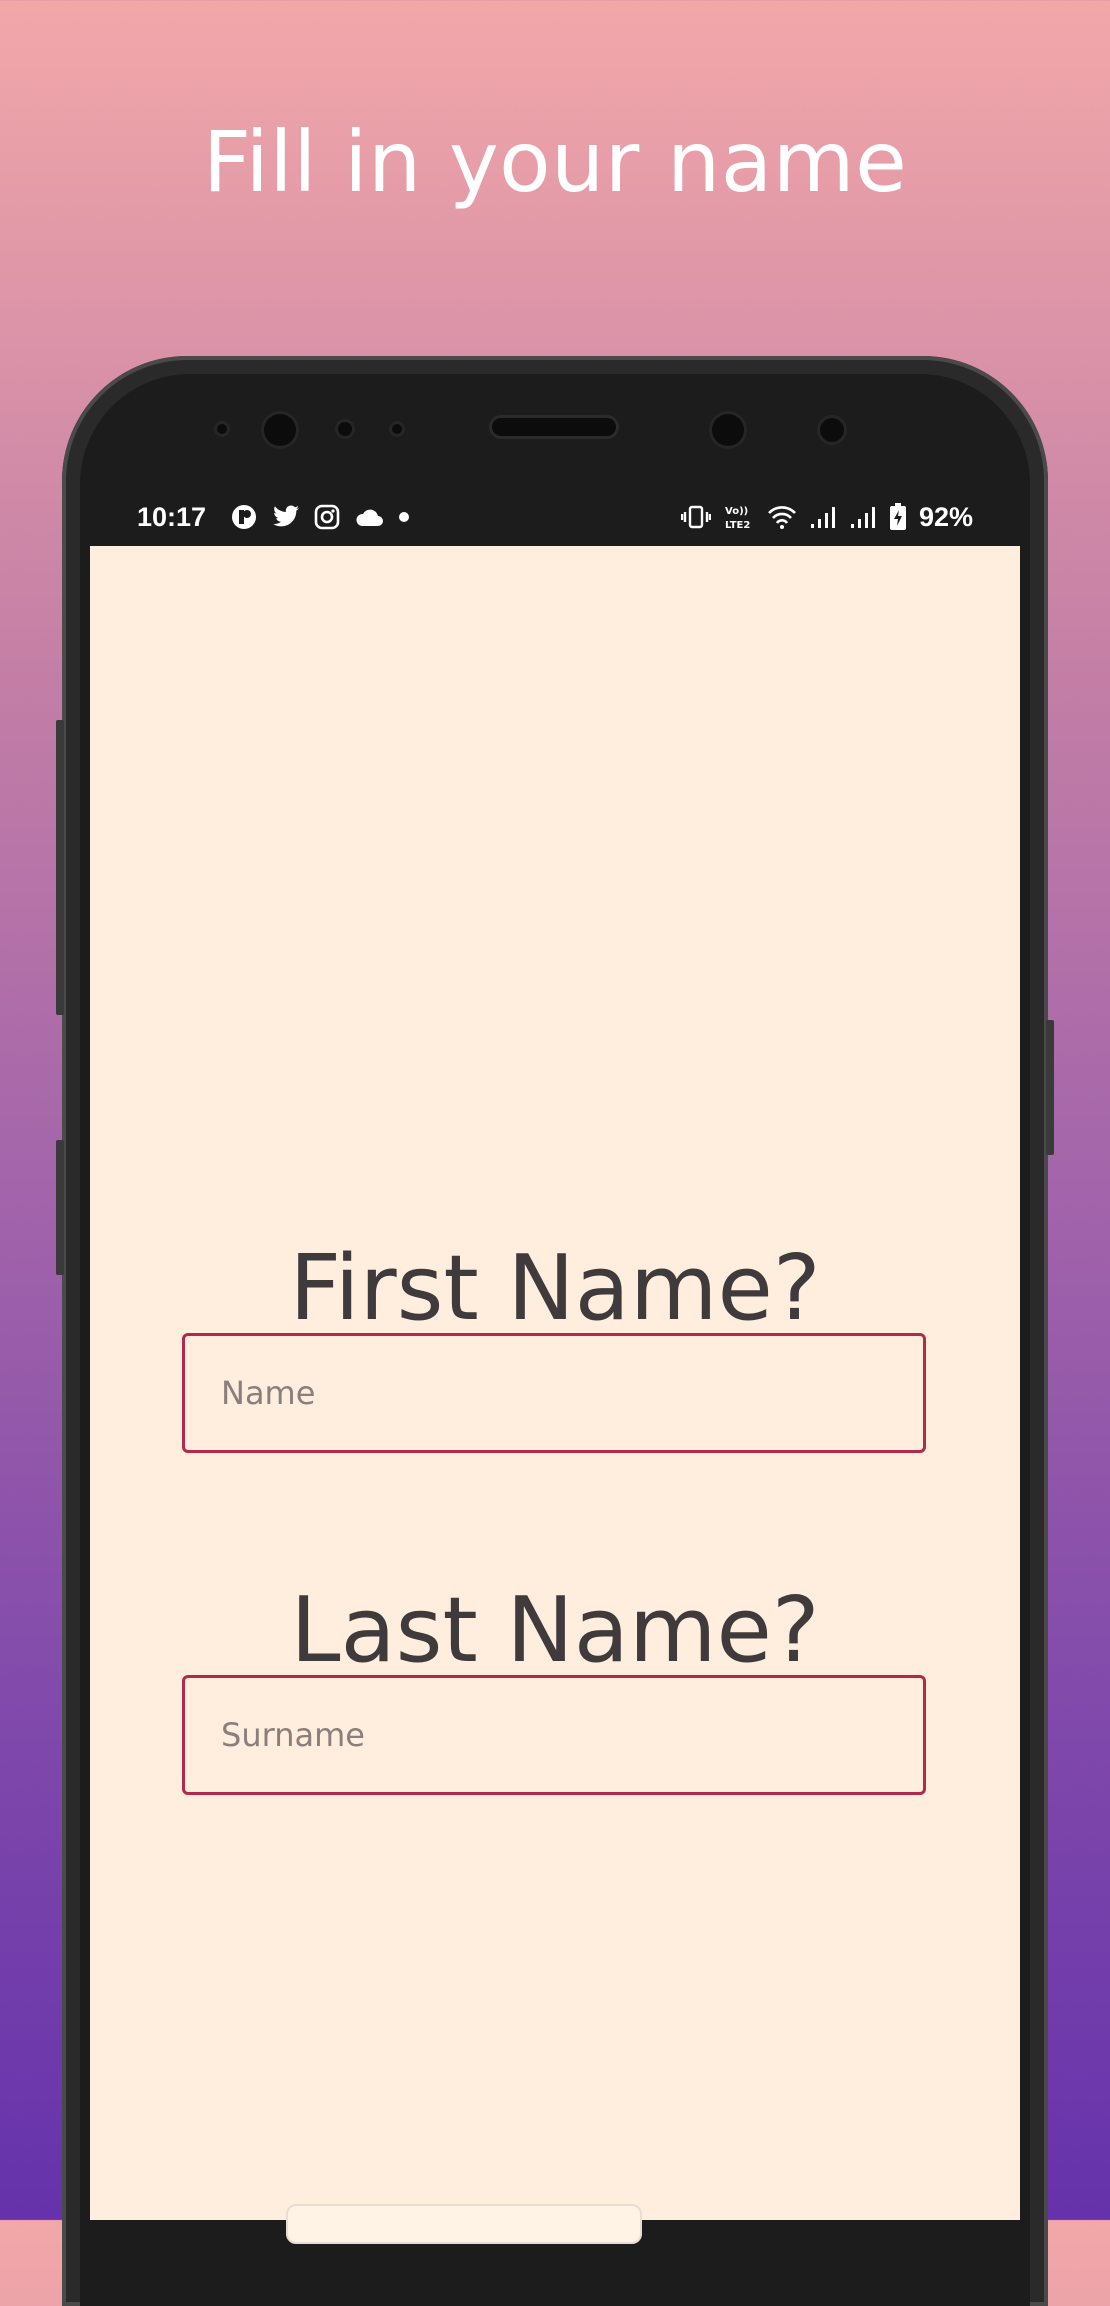 The height and width of the screenshot is (2306, 1110). What do you see at coordinates (554, 1735) in the screenshot?
I see `last-name-input` at bounding box center [554, 1735].